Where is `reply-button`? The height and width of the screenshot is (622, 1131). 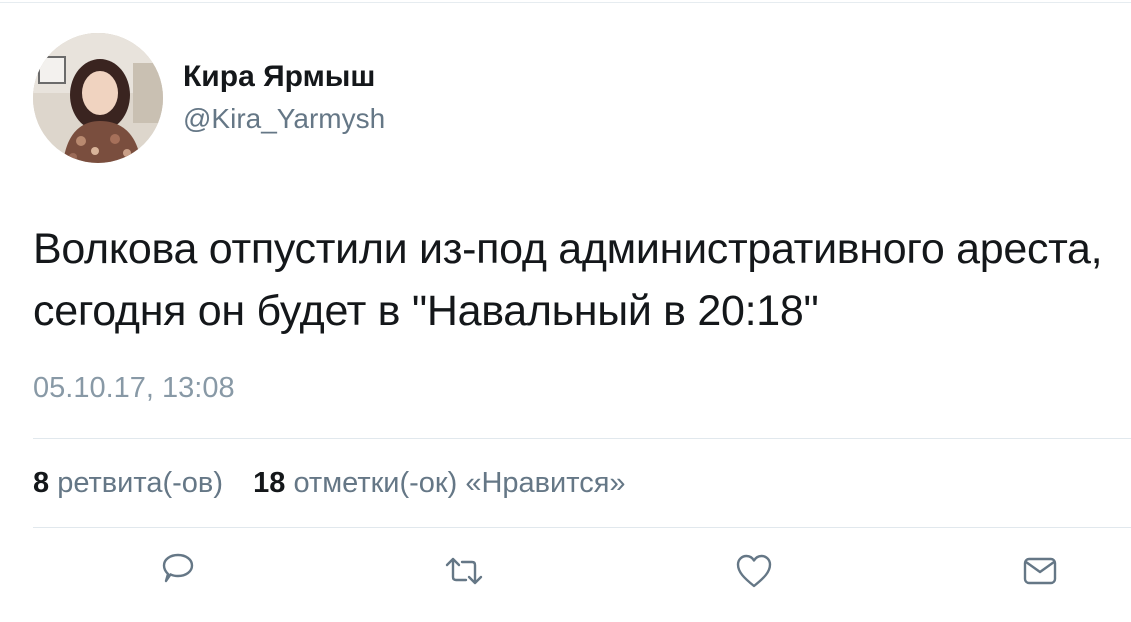 reply-button is located at coordinates (178, 571).